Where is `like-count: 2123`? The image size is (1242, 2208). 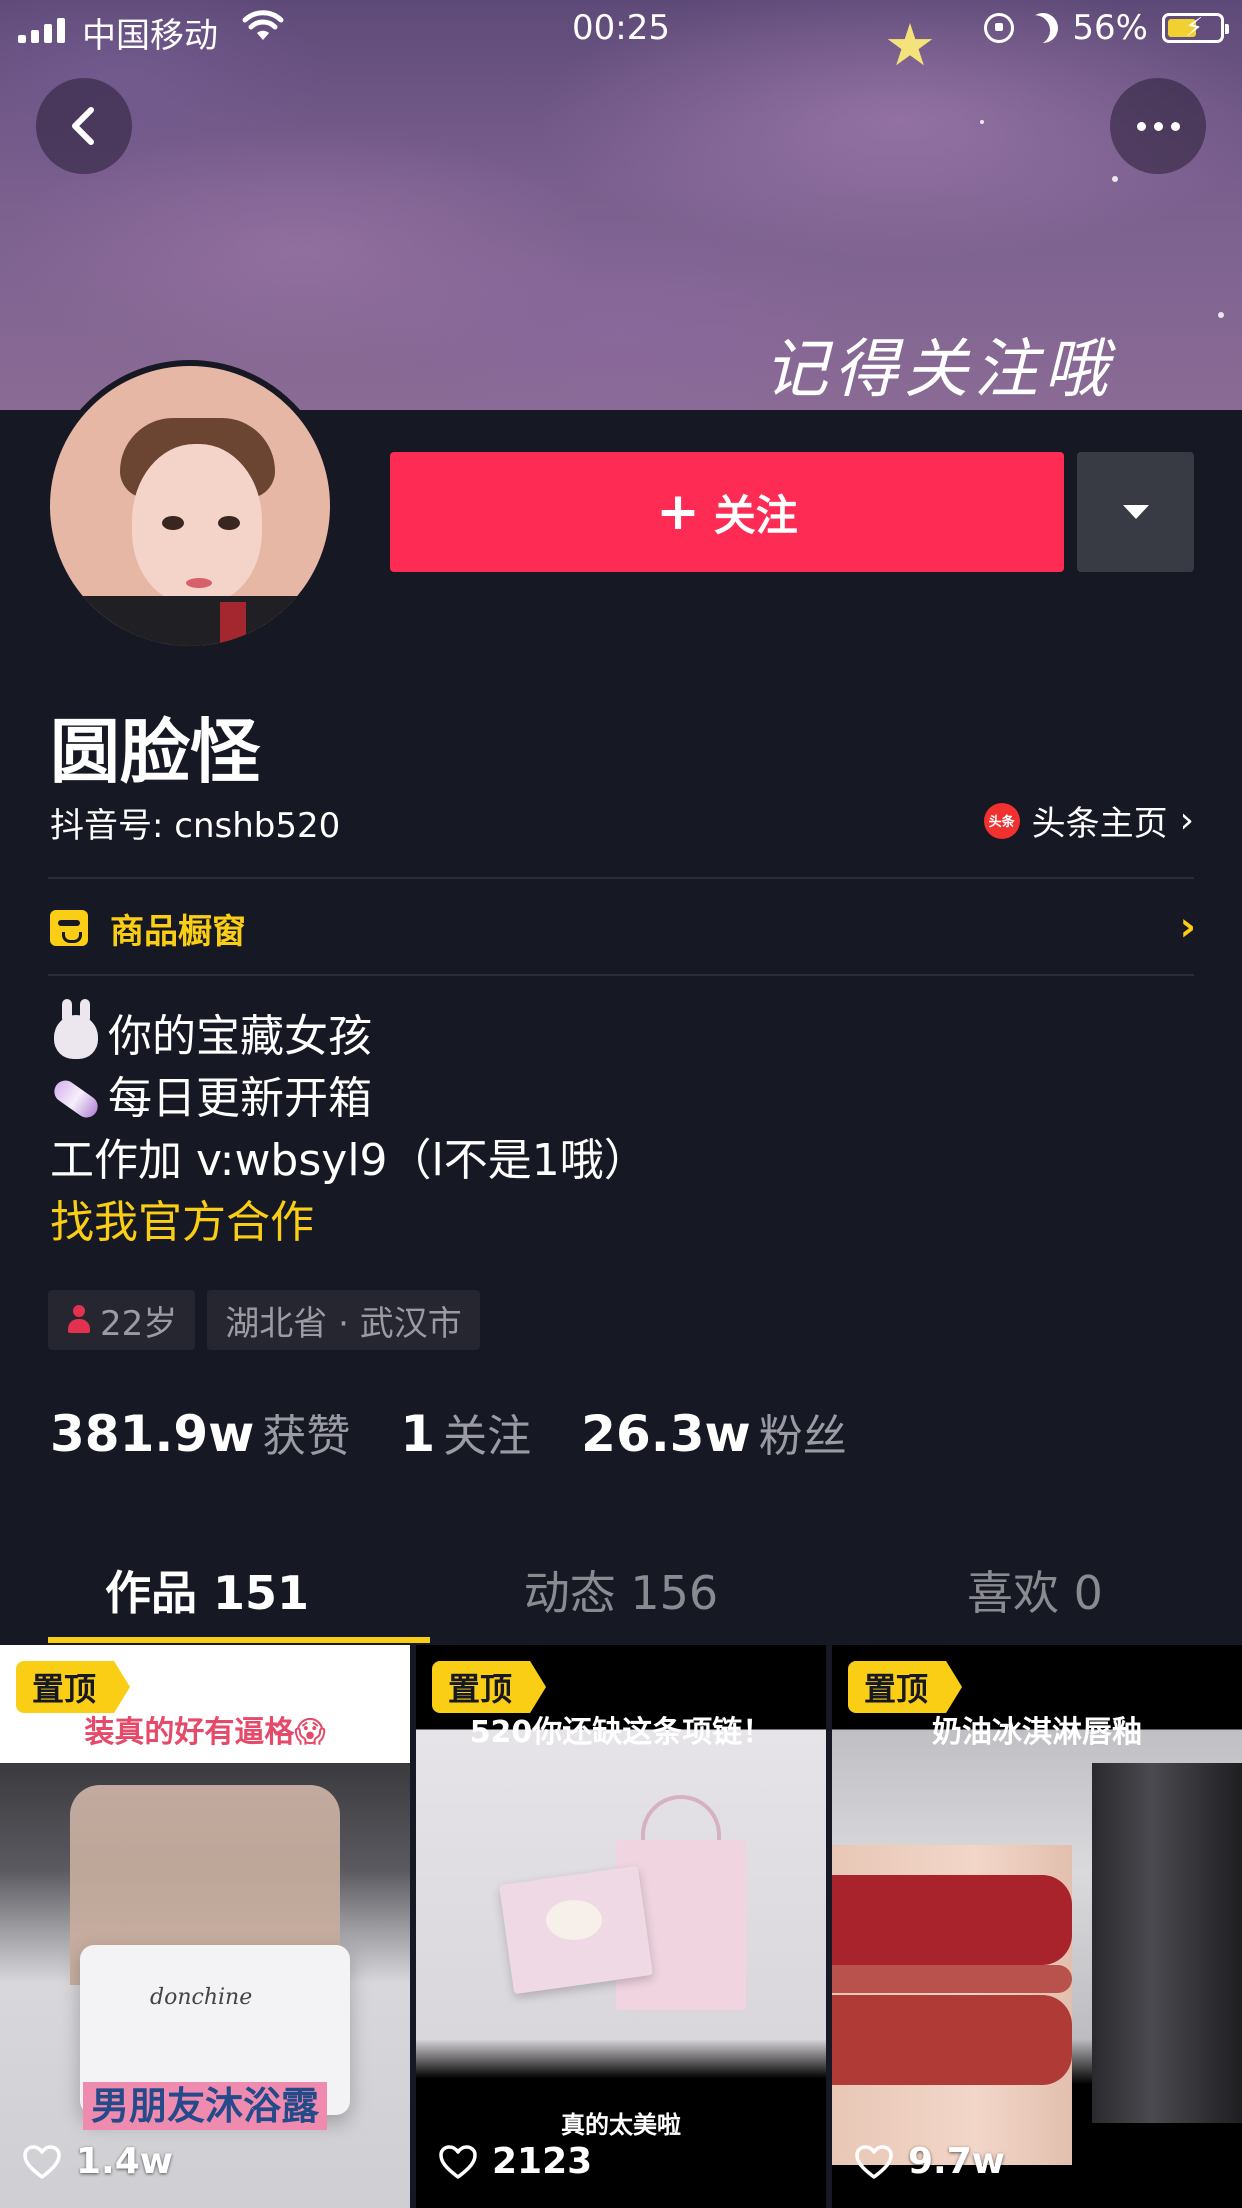 like-count: 2123 is located at coordinates (515, 2161).